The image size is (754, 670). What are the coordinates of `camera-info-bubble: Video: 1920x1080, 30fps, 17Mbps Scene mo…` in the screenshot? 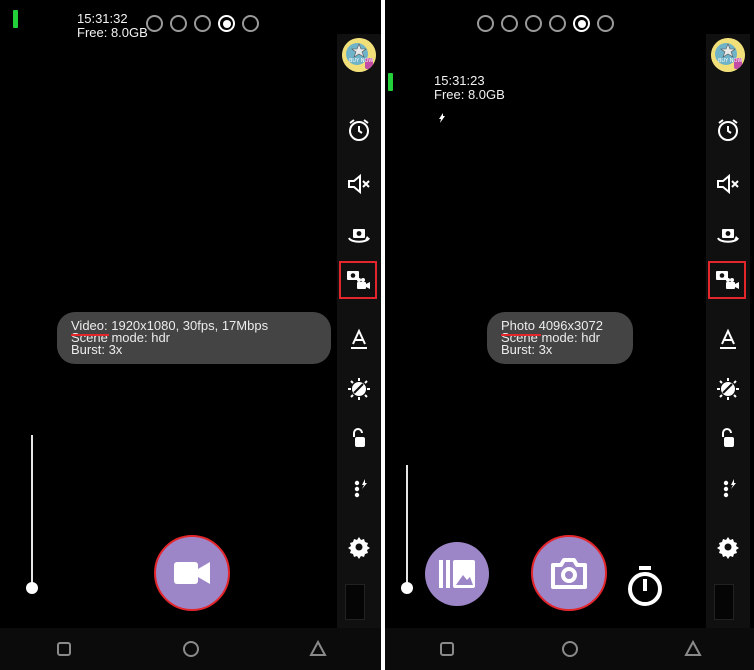 It's located at (194, 338).